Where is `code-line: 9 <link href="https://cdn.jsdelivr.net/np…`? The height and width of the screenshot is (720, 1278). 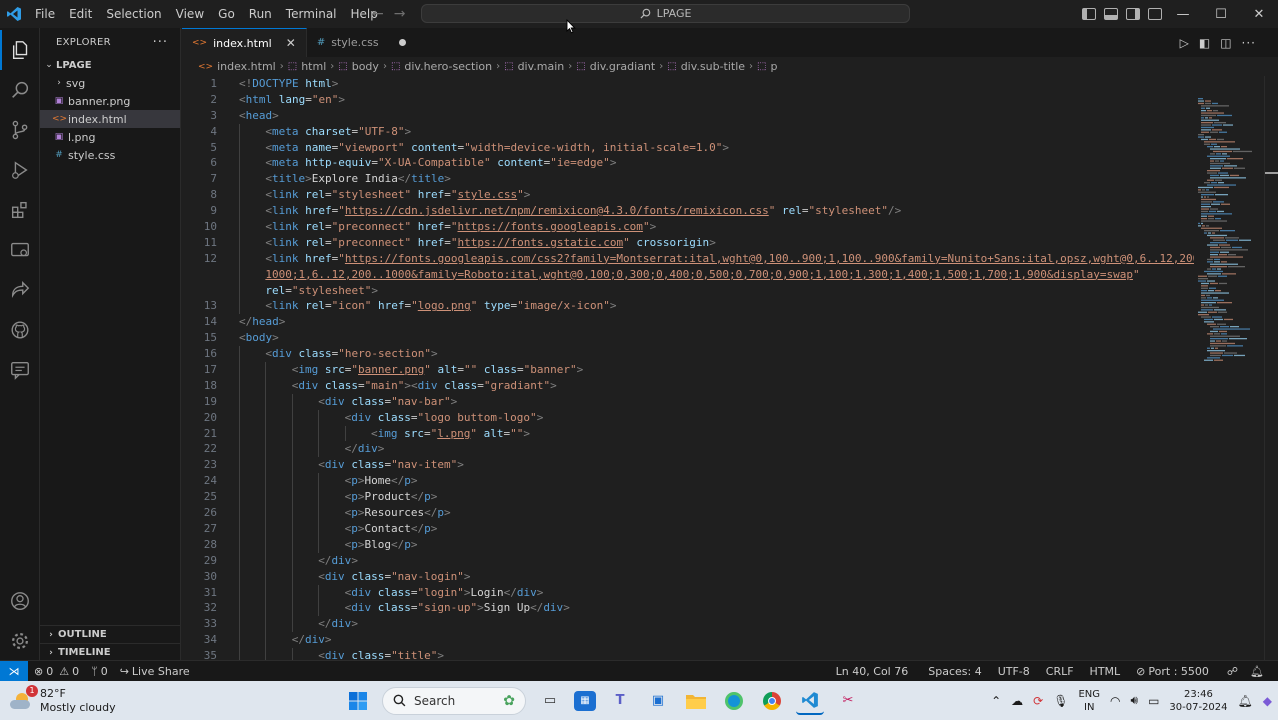
code-line: 9 <link href="https://cdn.jsdelivr.net/np… is located at coordinates (688, 211).